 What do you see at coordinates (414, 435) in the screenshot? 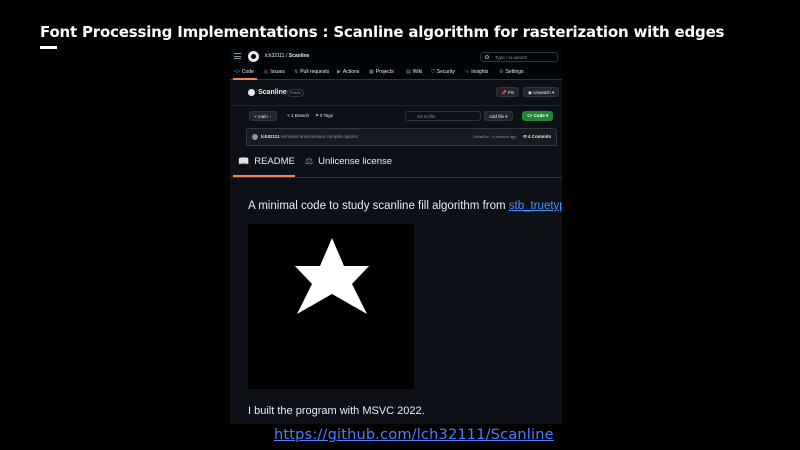
I see `repo-url-link: https://github.com/lch32111/Scanline` at bounding box center [414, 435].